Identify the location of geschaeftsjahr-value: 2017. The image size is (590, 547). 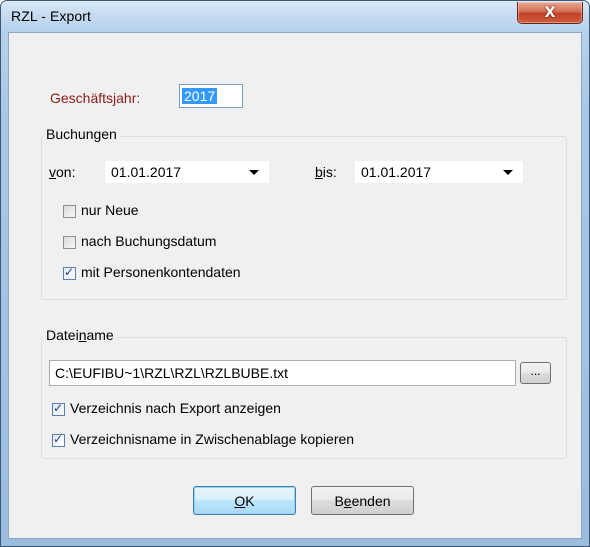
(200, 96).